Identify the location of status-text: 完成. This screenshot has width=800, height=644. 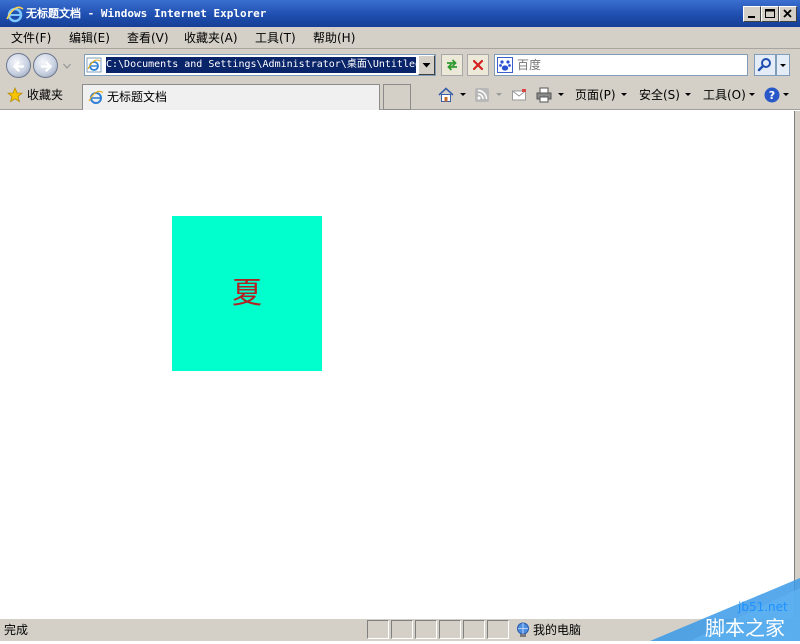
(16, 630).